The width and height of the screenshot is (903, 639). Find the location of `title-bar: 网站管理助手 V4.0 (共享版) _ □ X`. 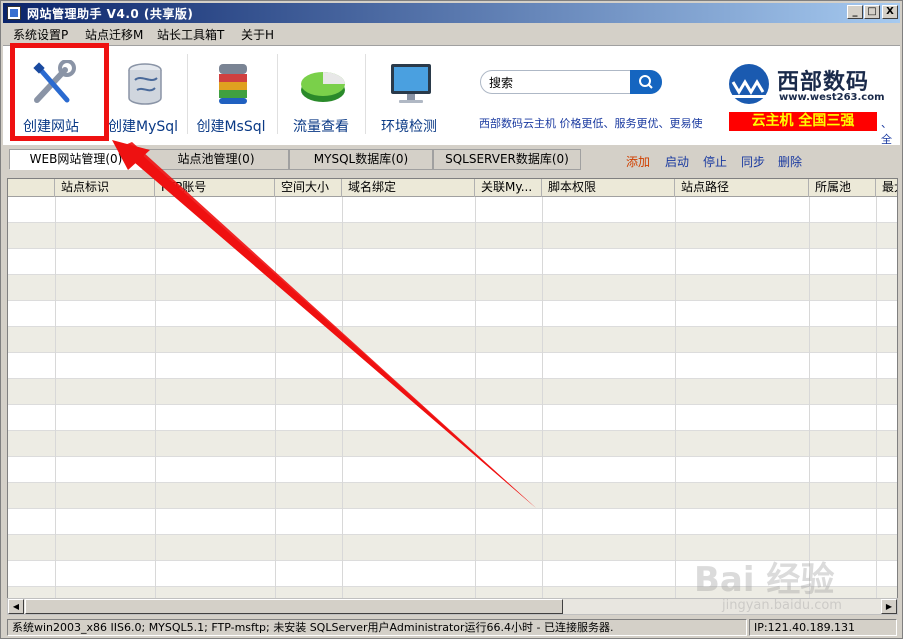

title-bar: 网站管理助手 V4.0 (共享版) _ □ X is located at coordinates (451, 13).